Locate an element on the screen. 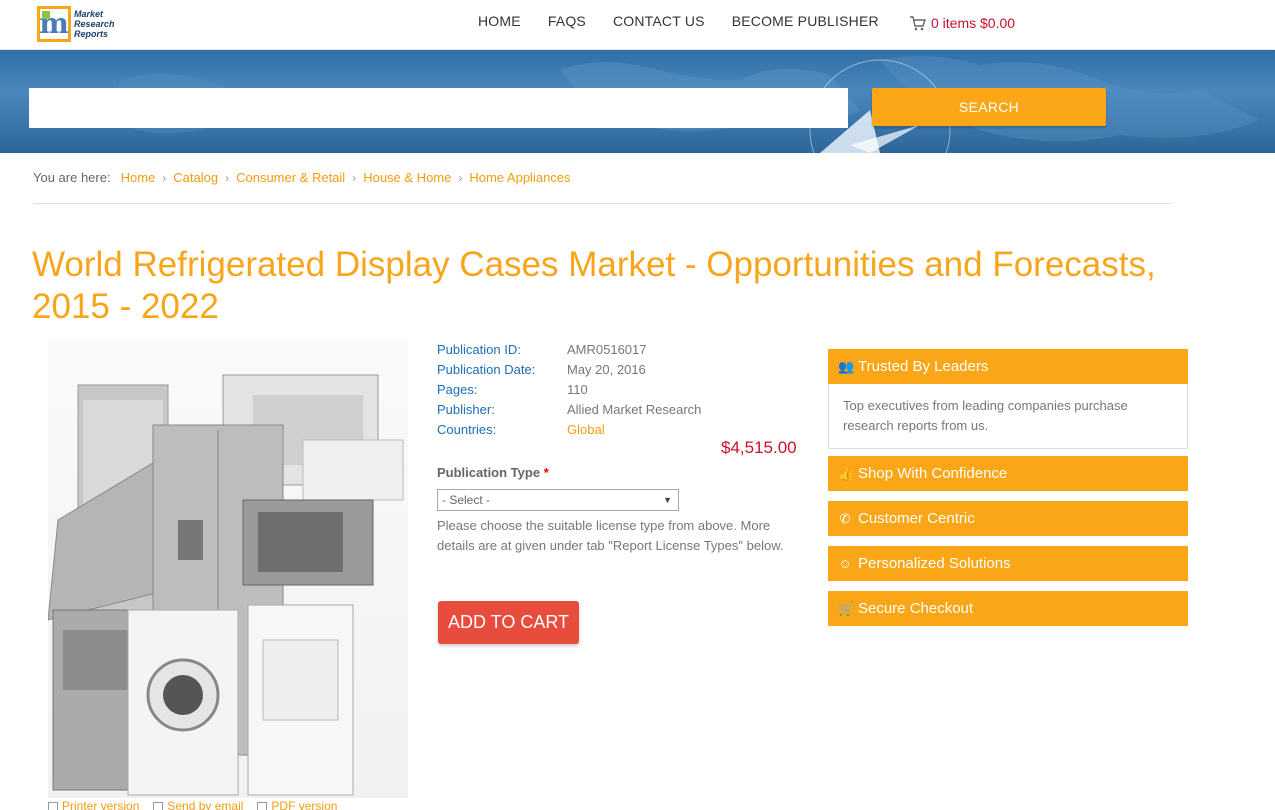 Image resolution: width=1275 pixels, height=810 pixels. email-icon is located at coordinates (158, 805).